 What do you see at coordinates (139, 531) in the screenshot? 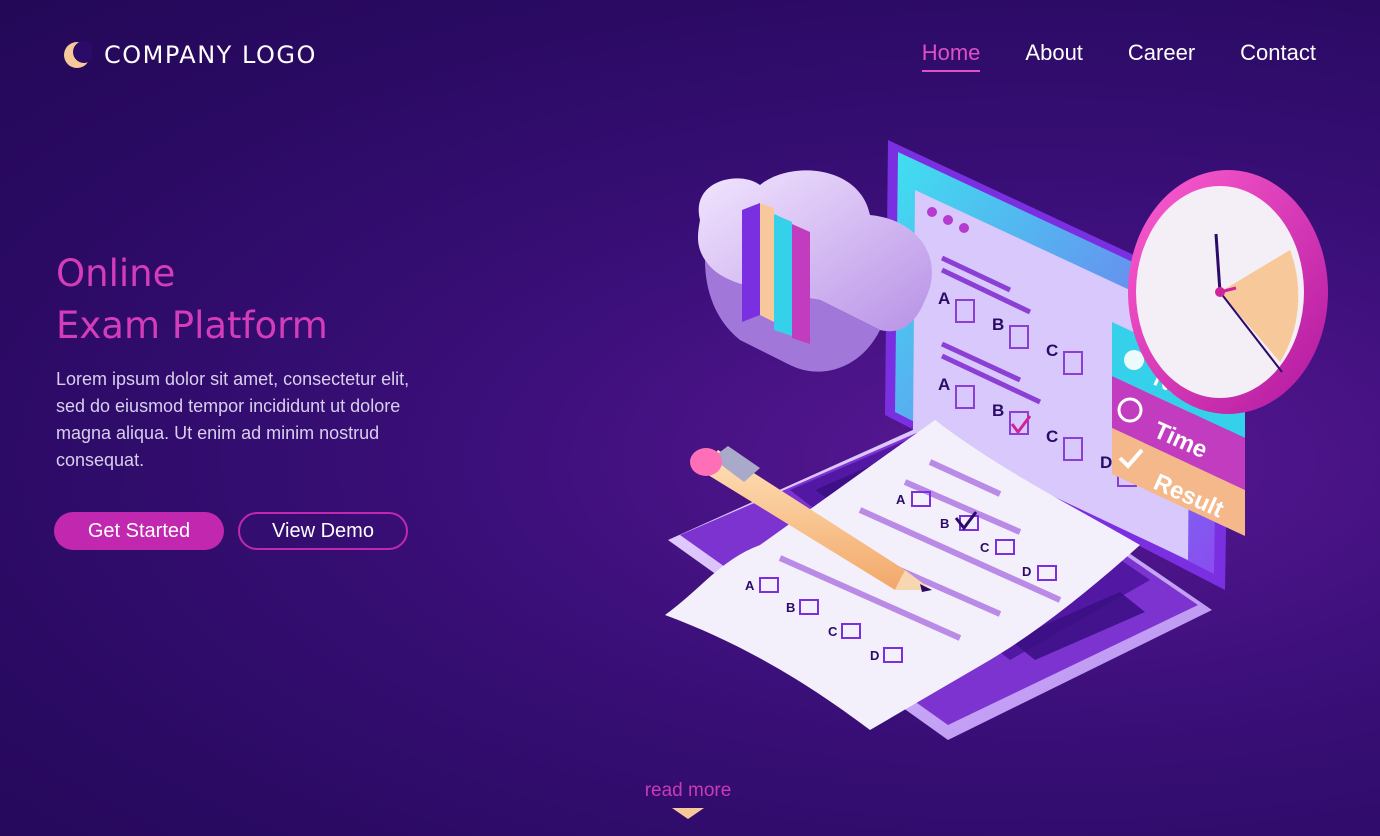
I see `get-started-button: Get Started` at bounding box center [139, 531].